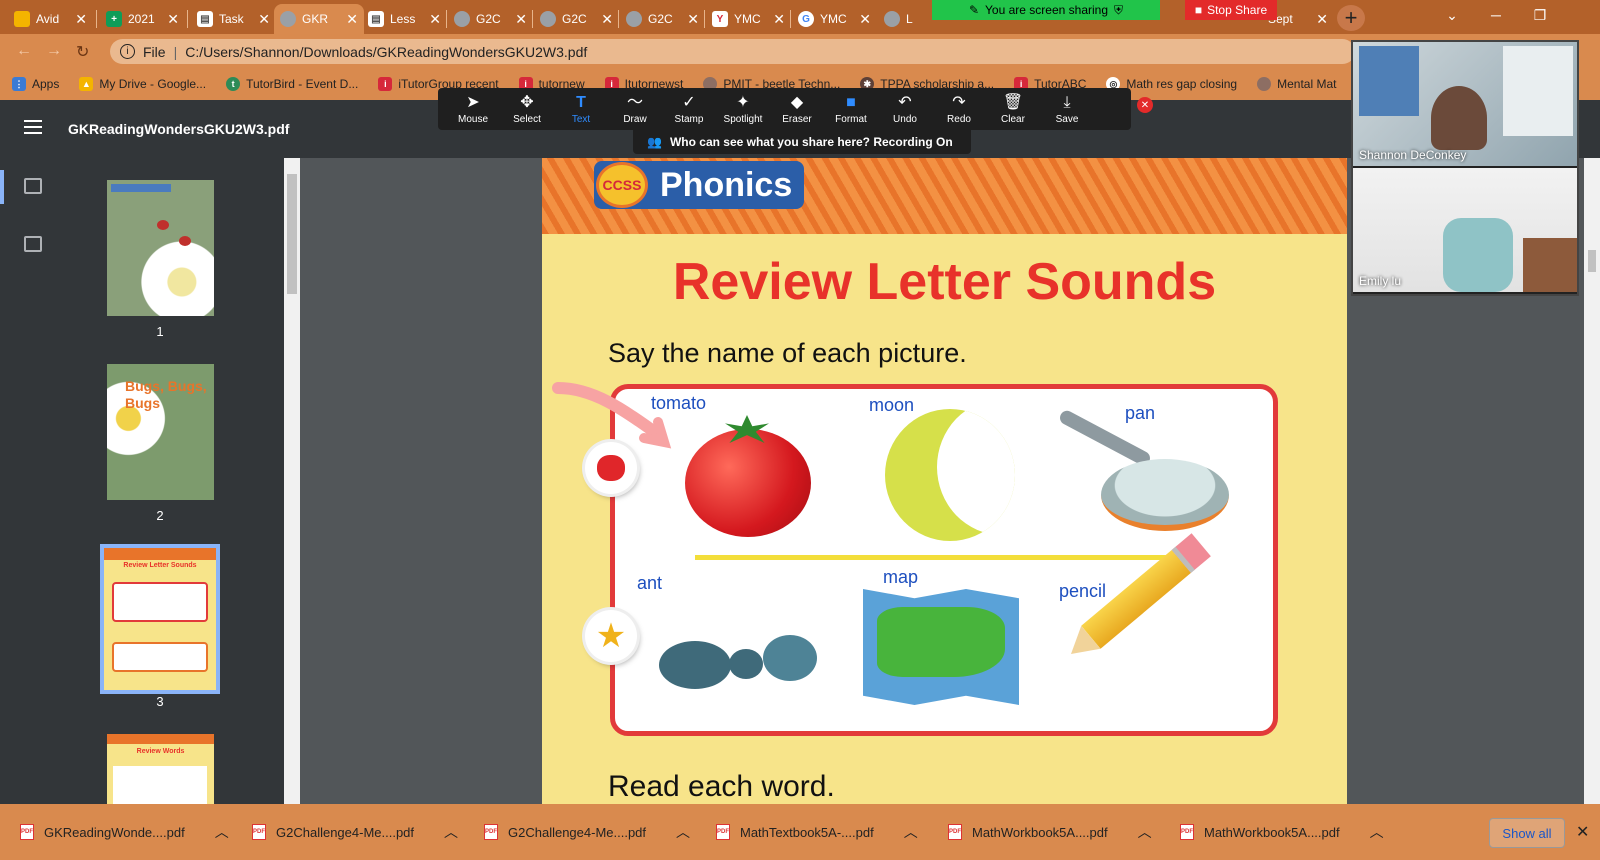 This screenshot has width=1600, height=860. What do you see at coordinates (473, 109) in the screenshot?
I see `tool-mouse: ➤ Mouse` at bounding box center [473, 109].